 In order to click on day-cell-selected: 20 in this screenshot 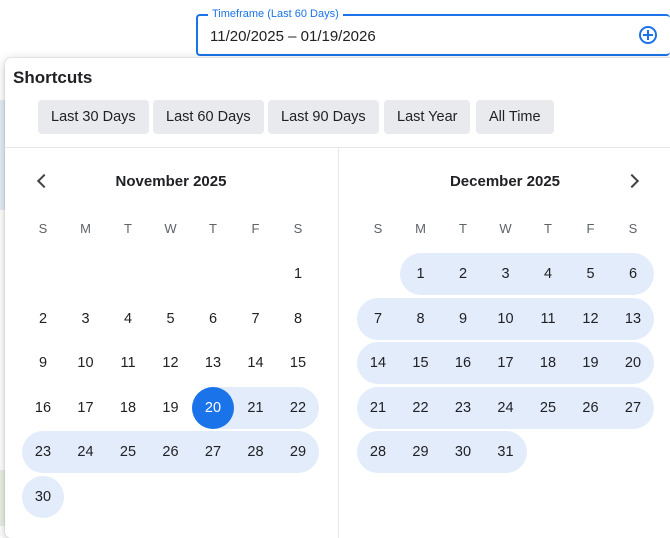, I will do `click(213, 407)`.